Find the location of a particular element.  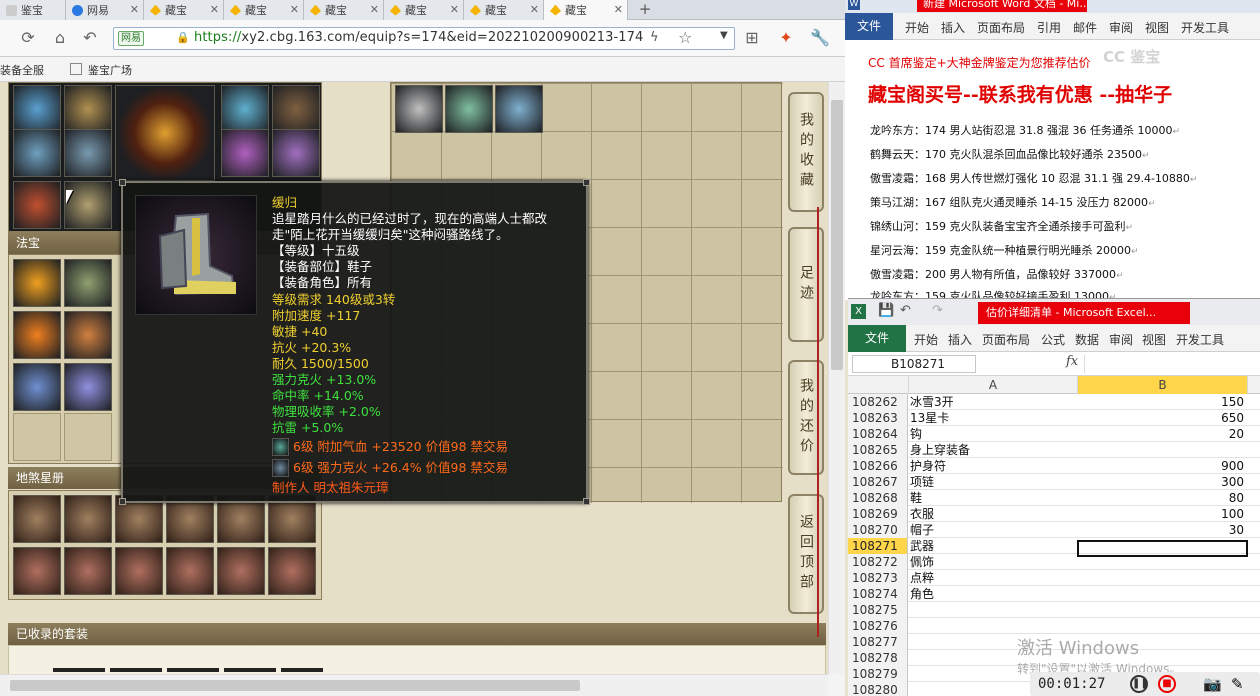

pause-icon: ❚❚ is located at coordinates (1139, 684).